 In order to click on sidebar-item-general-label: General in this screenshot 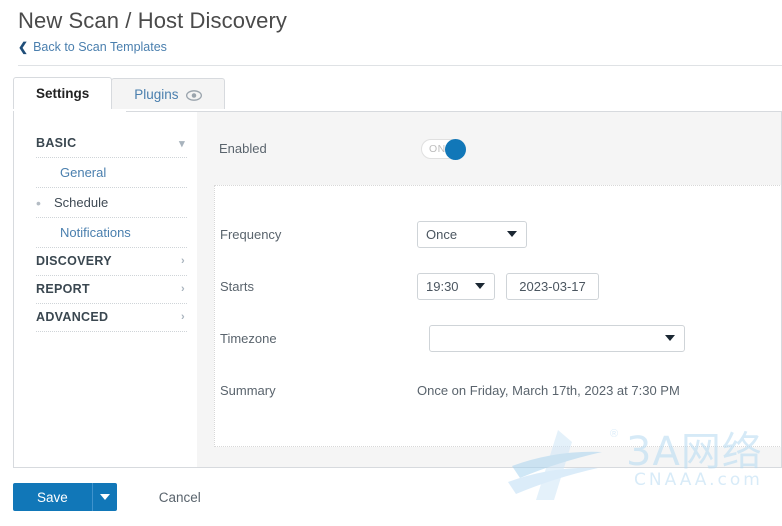, I will do `click(83, 172)`.